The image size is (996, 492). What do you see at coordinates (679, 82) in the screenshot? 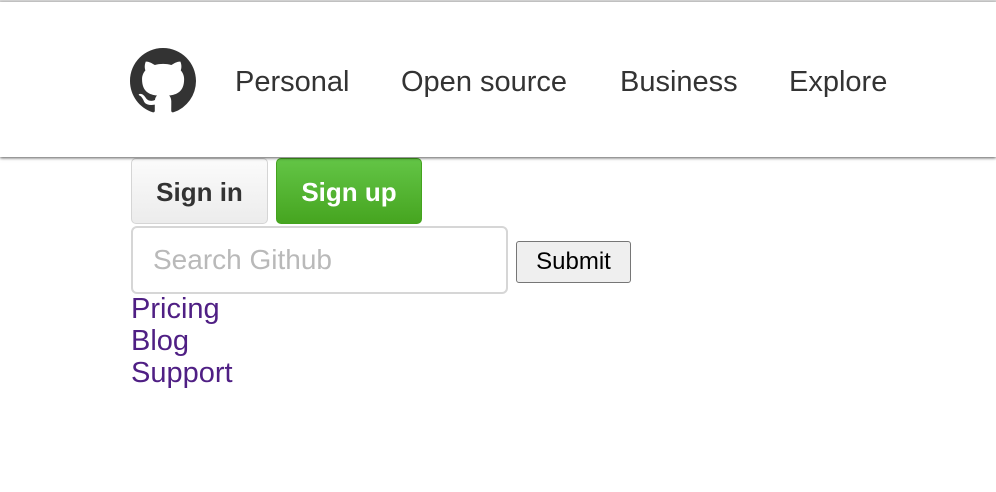
I see `nav-item-business: Business` at bounding box center [679, 82].